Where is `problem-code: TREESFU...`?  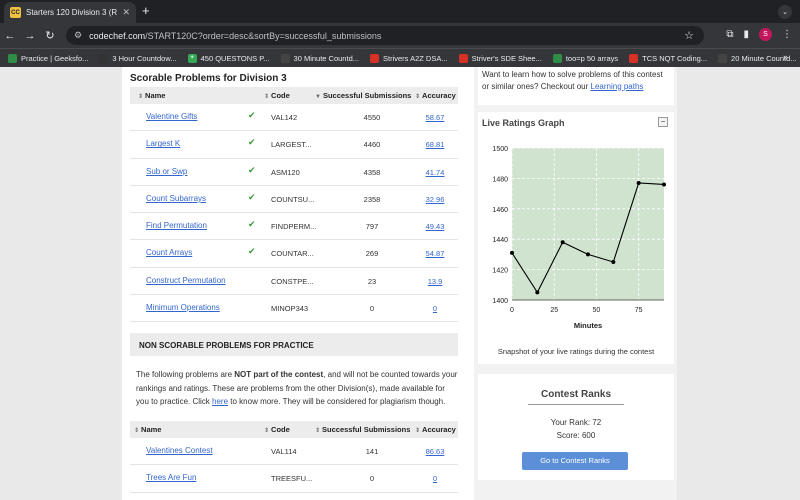
problem-code: TREESFU... is located at coordinates (292, 479).